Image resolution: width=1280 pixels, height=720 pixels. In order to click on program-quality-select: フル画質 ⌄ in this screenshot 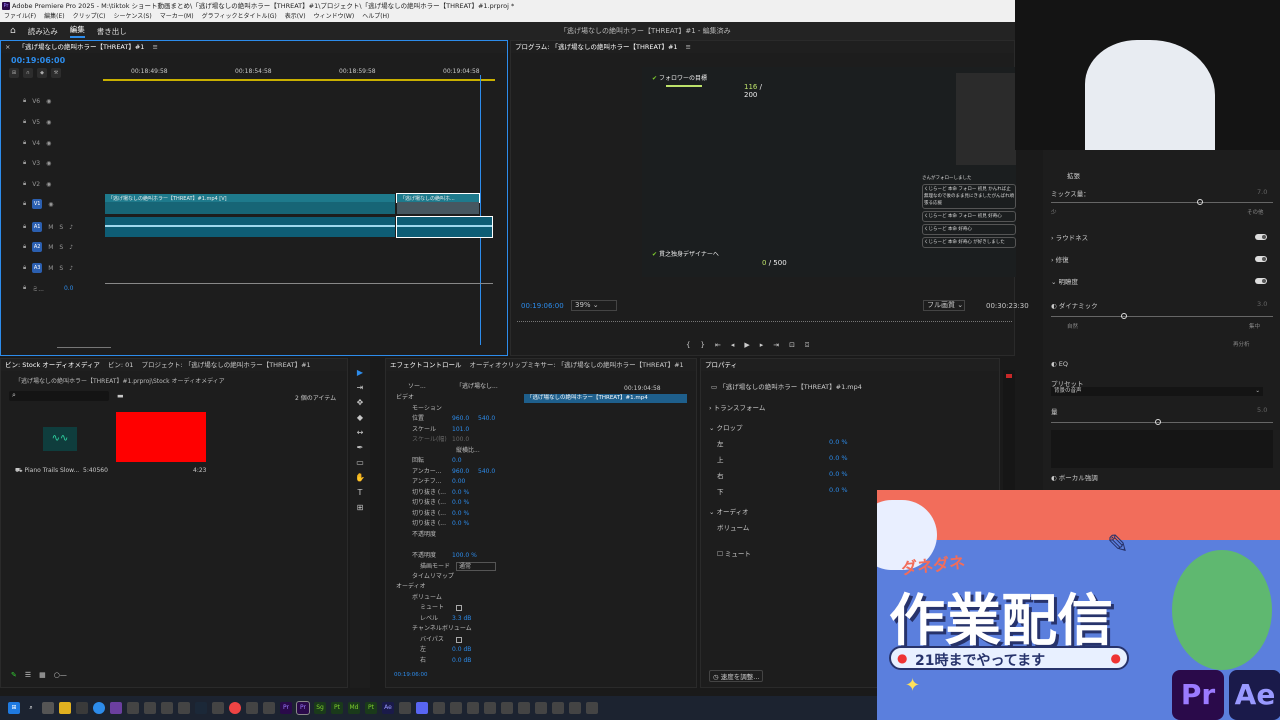, I will do `click(944, 305)`.